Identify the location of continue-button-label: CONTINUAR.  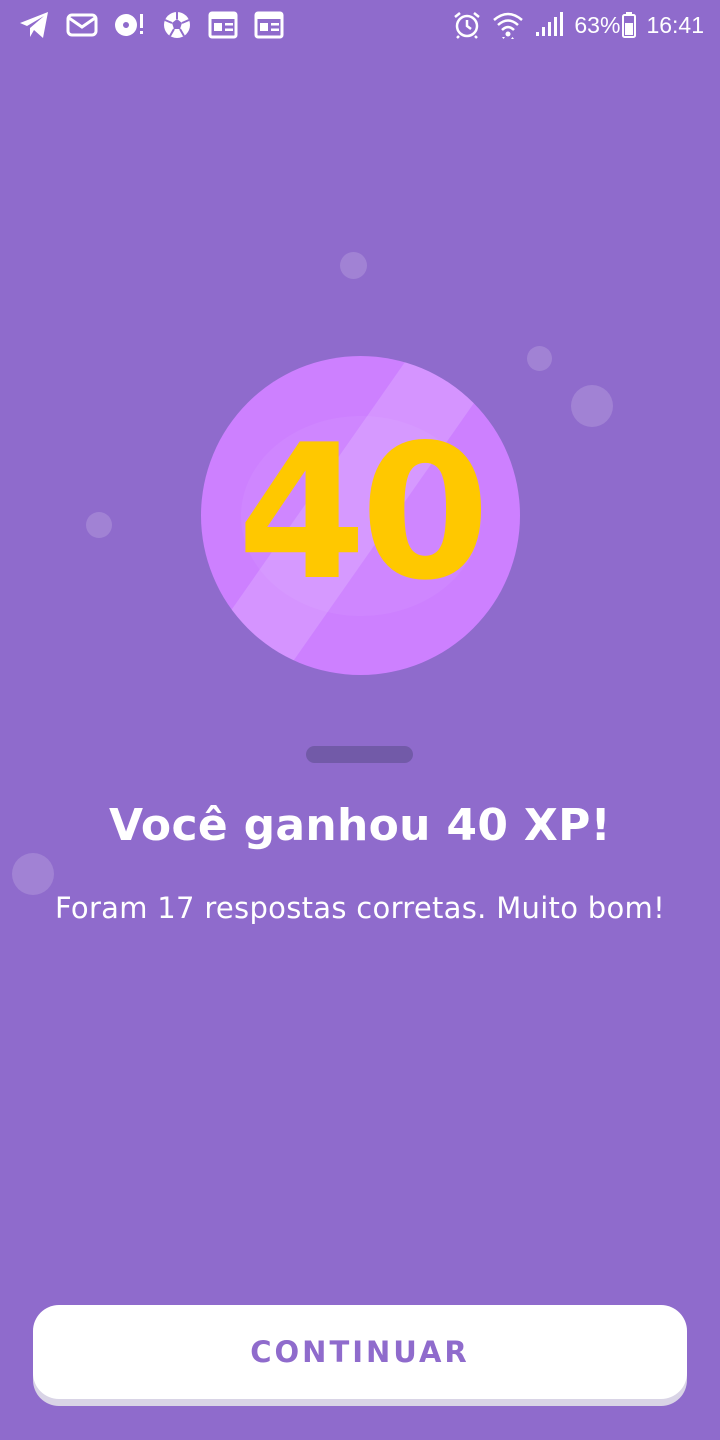
(360, 1352).